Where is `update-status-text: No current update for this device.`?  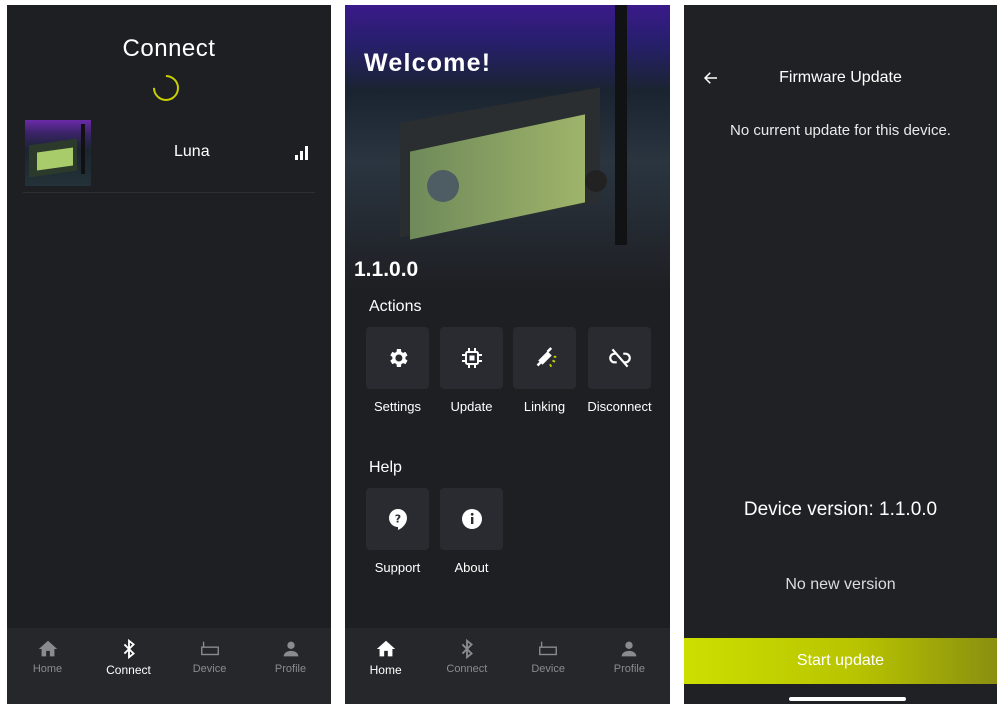
update-status-text: No current update for this device. is located at coordinates (840, 130).